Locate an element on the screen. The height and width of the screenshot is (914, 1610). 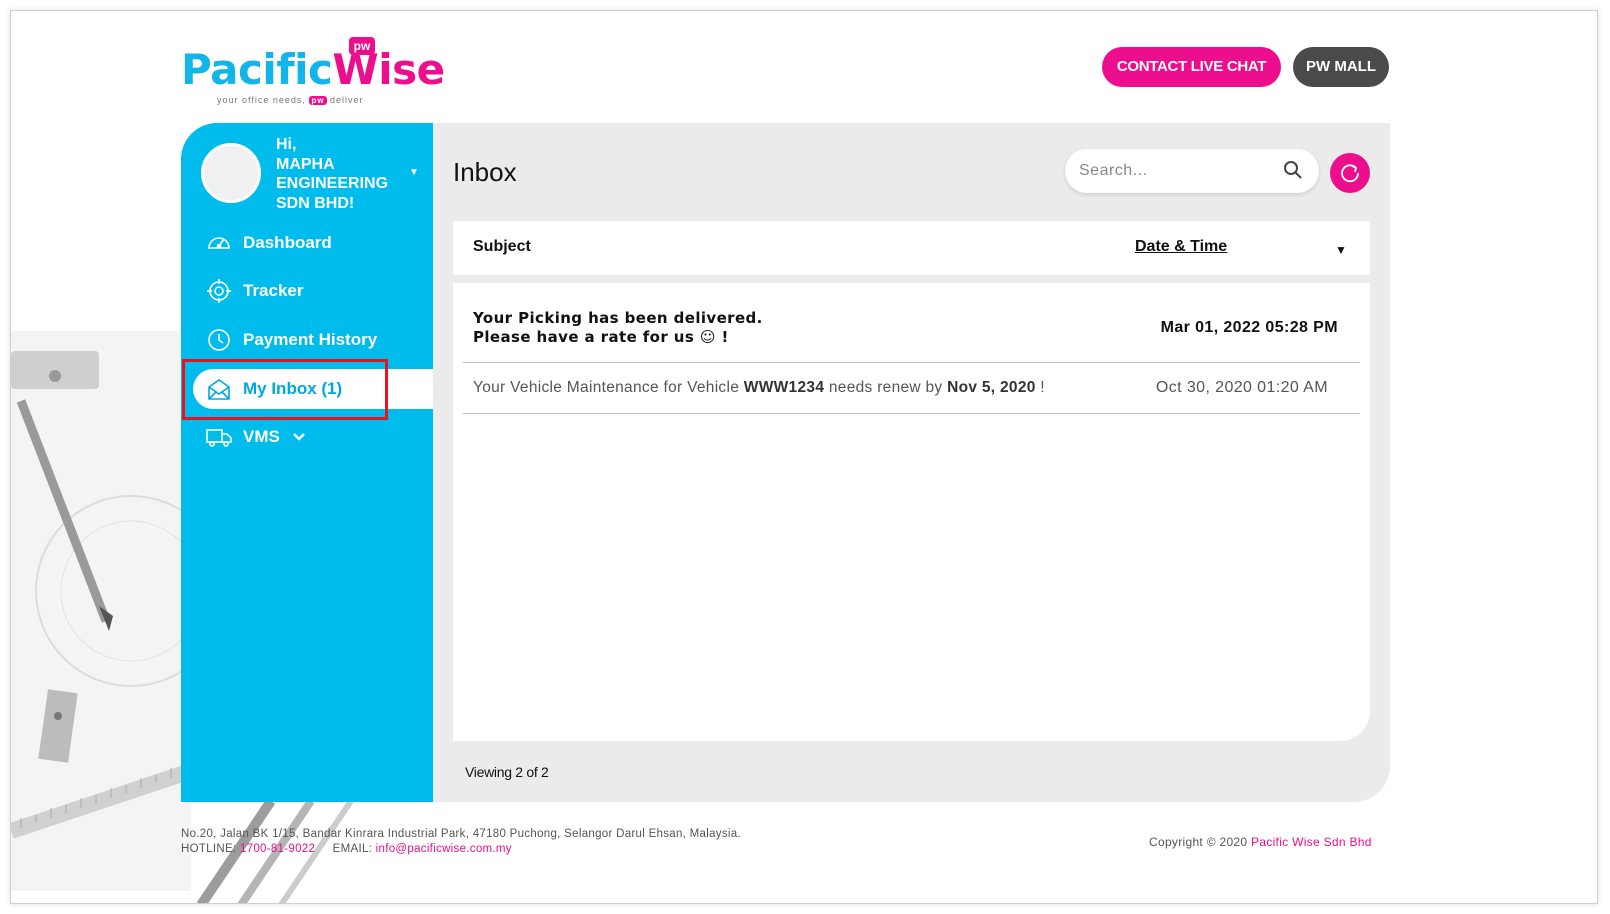
search-box is located at coordinates (1192, 171).